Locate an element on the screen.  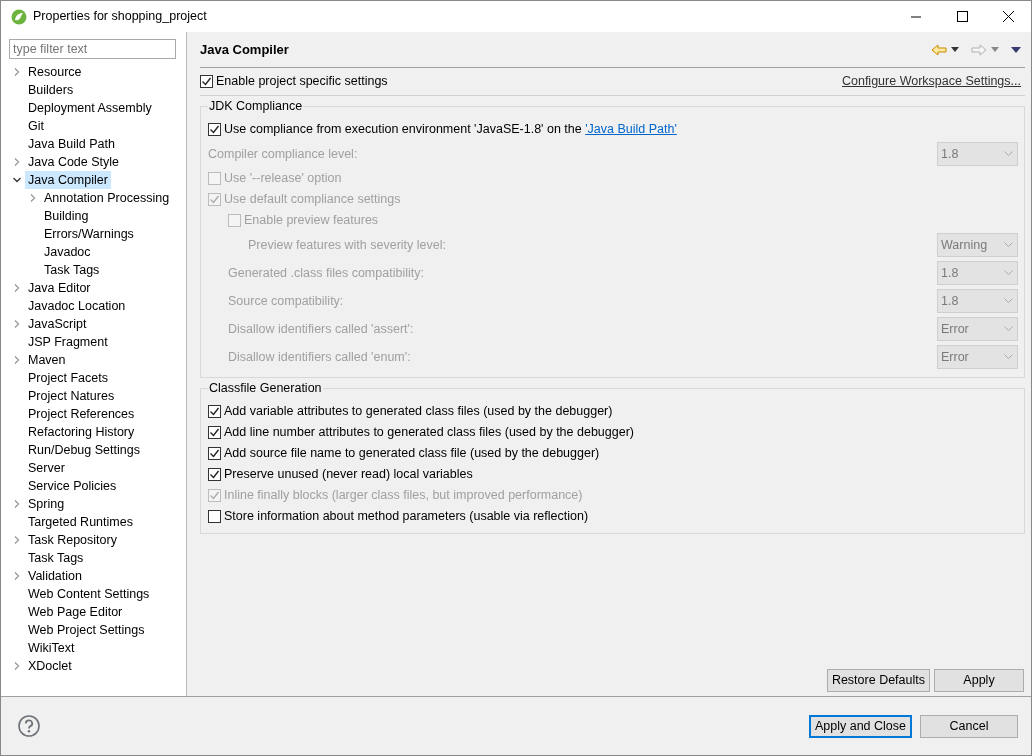
tree-item: Service Policies is located at coordinates (72, 486).